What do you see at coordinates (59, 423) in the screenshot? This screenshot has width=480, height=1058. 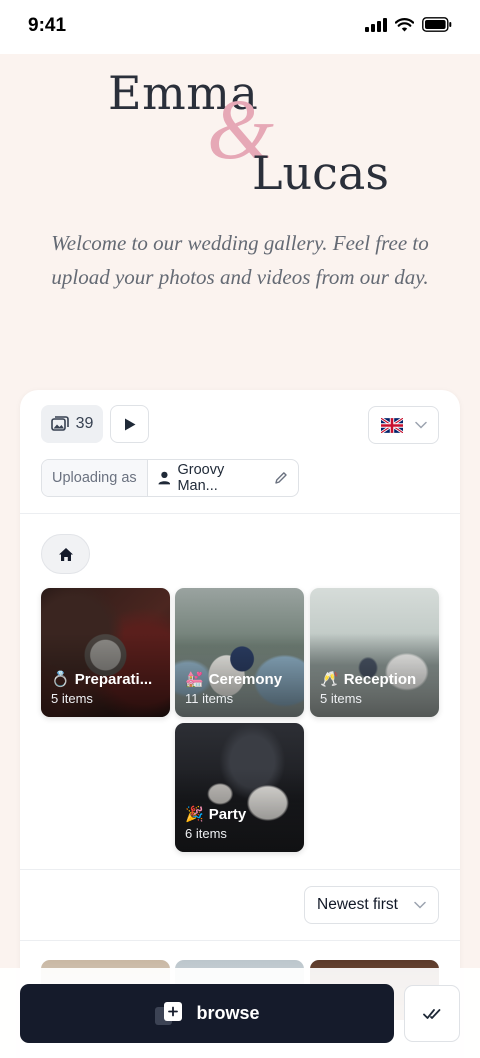 I see `photos-icon` at bounding box center [59, 423].